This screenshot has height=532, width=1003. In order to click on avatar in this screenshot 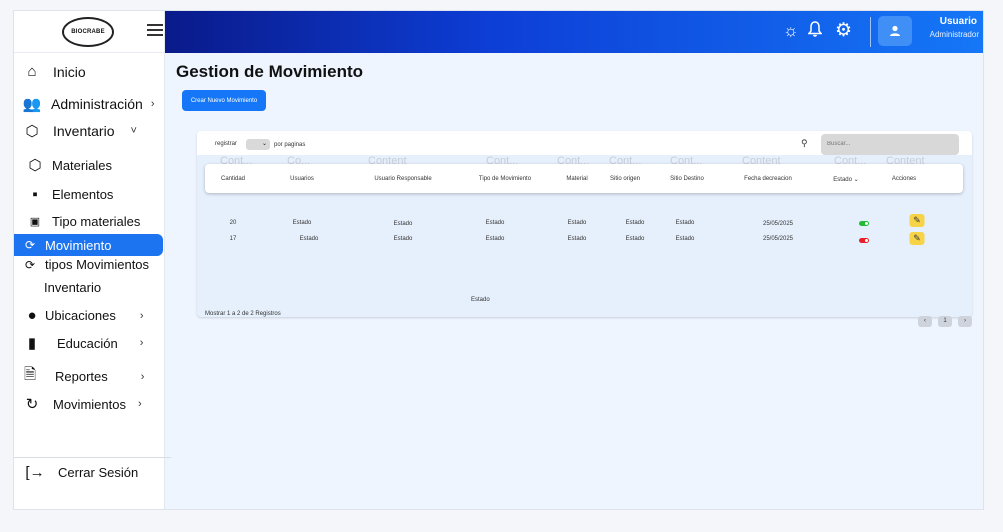, I will do `click(895, 31)`.